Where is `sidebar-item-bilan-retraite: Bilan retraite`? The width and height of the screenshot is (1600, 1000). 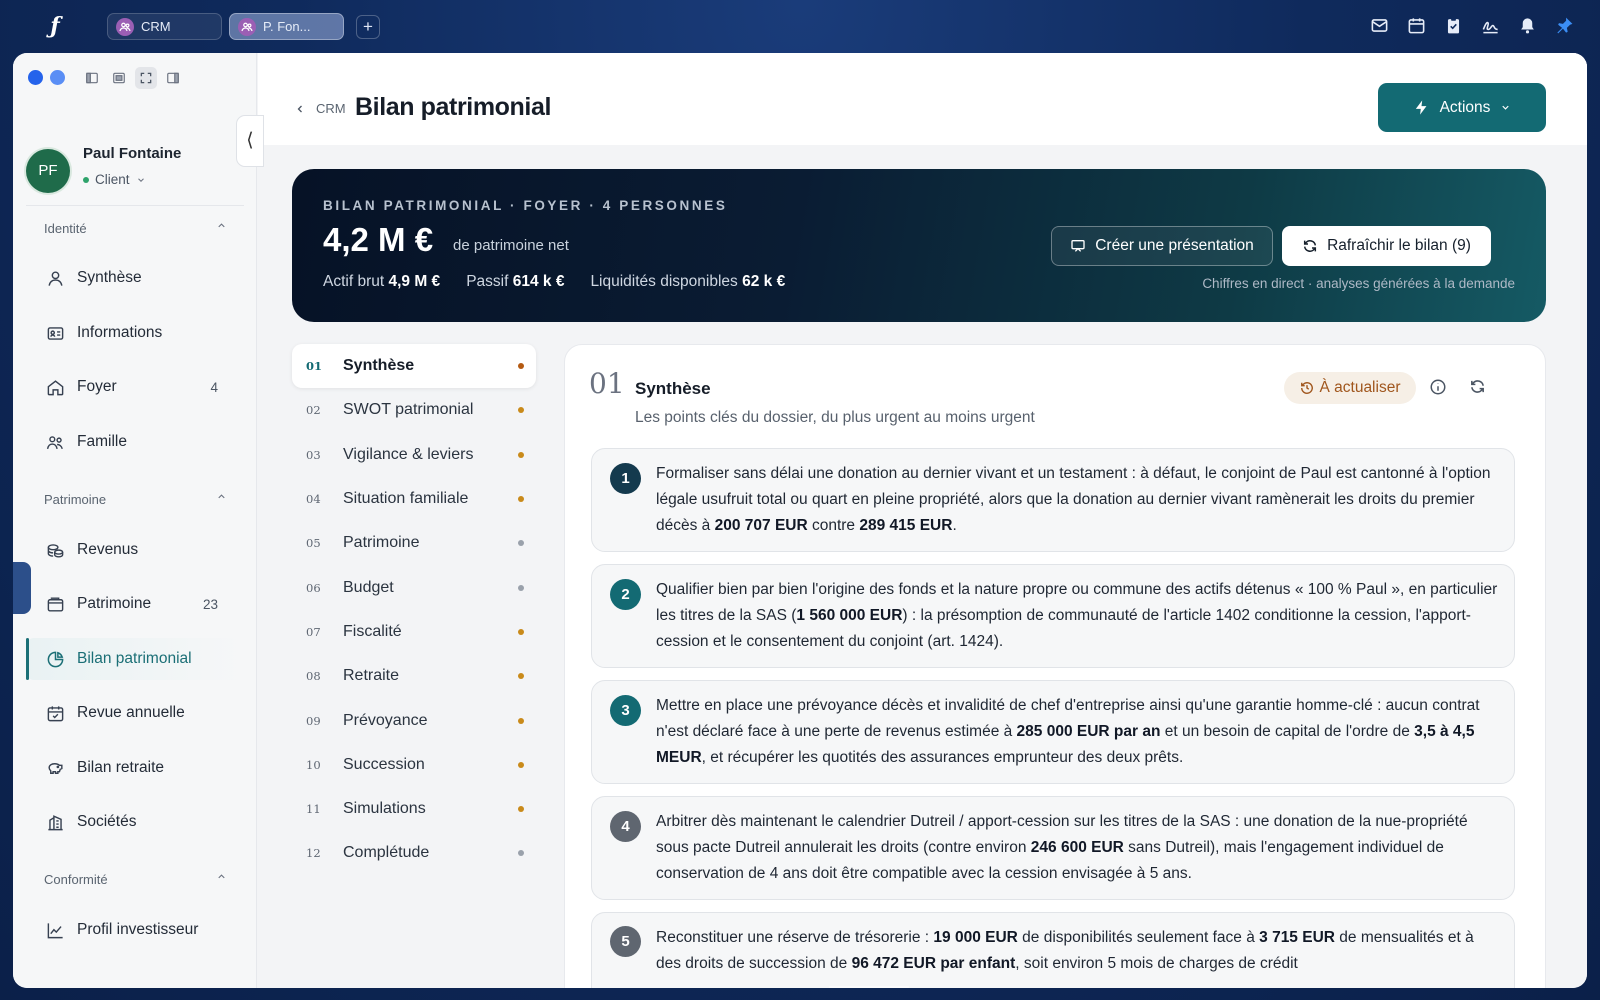 sidebar-item-bilan-retraite: Bilan retraite is located at coordinates (135, 768).